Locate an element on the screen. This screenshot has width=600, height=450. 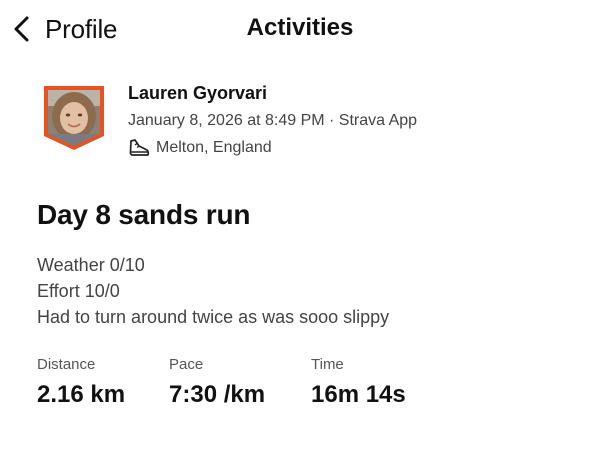
activity-date: January 8, 2026 at 8:49 PM · Strava App is located at coordinates (273, 120).